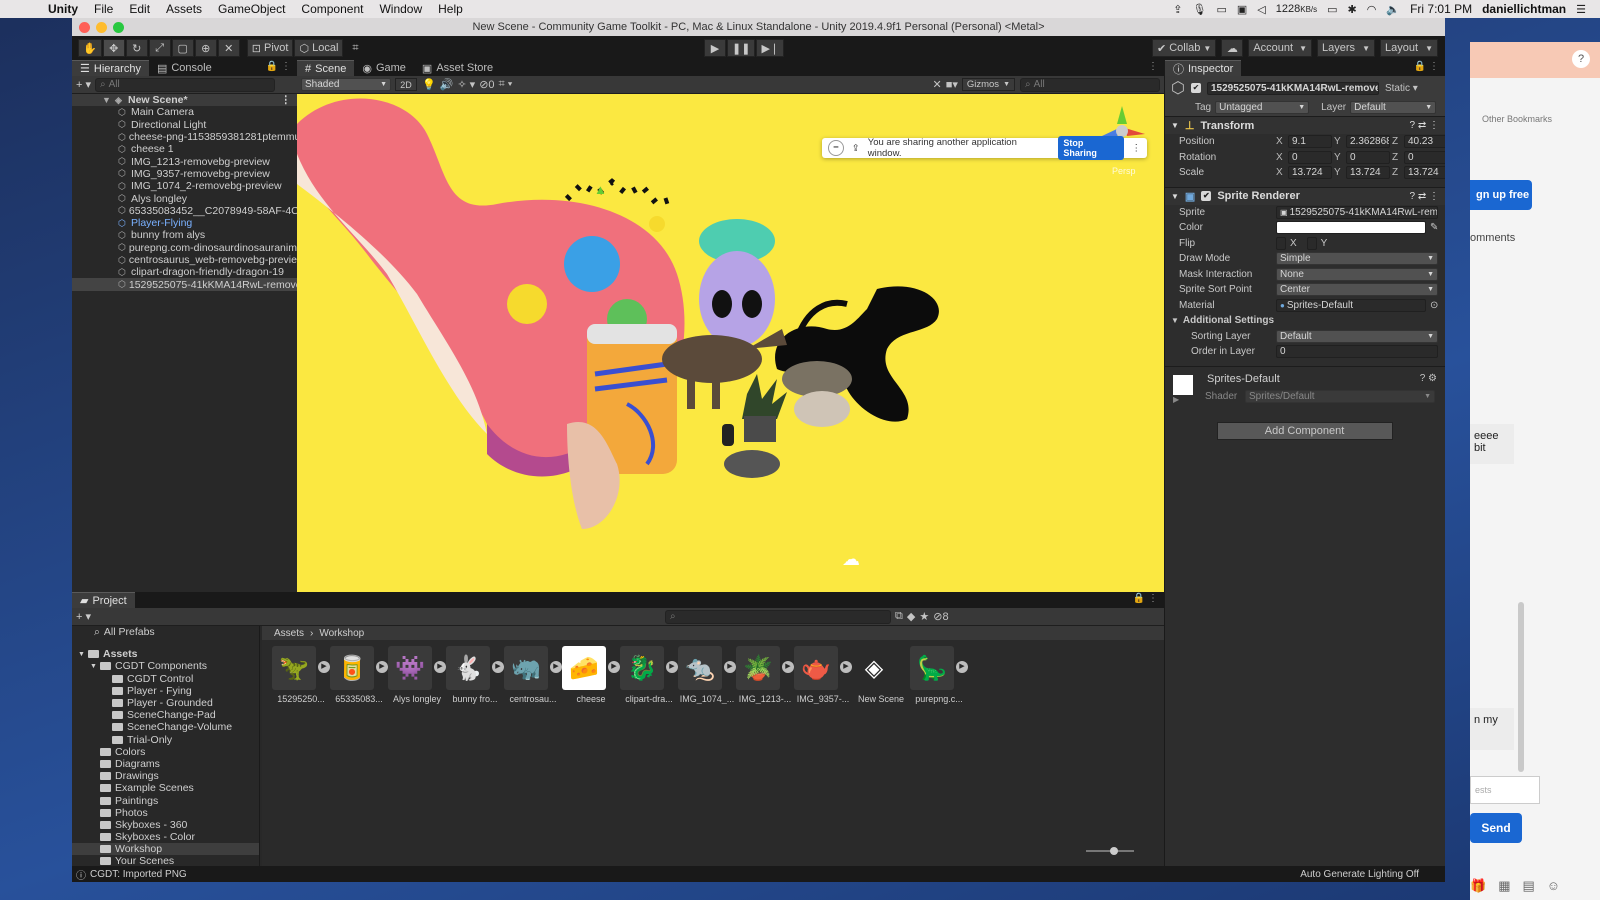 The width and height of the screenshot is (1600, 900). I want to click on signup-button: gn up free, so click(1501, 195).